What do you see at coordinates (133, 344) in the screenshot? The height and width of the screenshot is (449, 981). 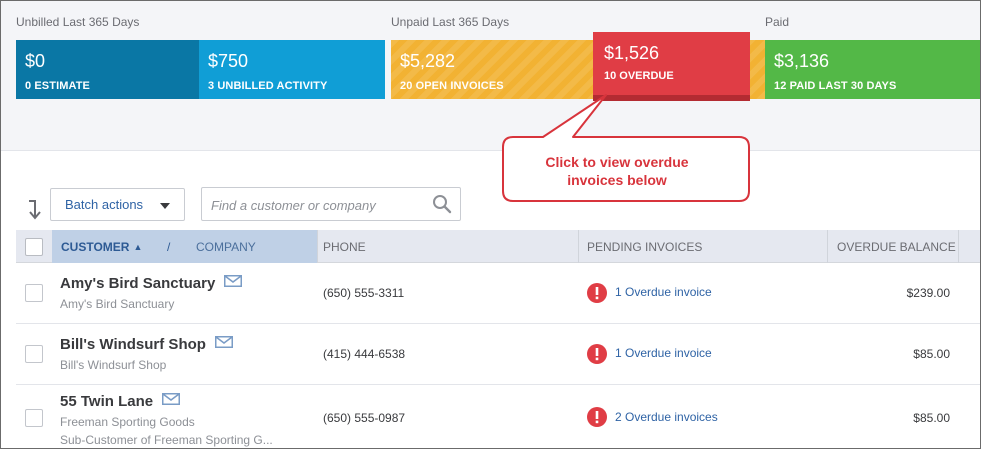 I see `customer-name-text: Bill's Windsurf Shop` at bounding box center [133, 344].